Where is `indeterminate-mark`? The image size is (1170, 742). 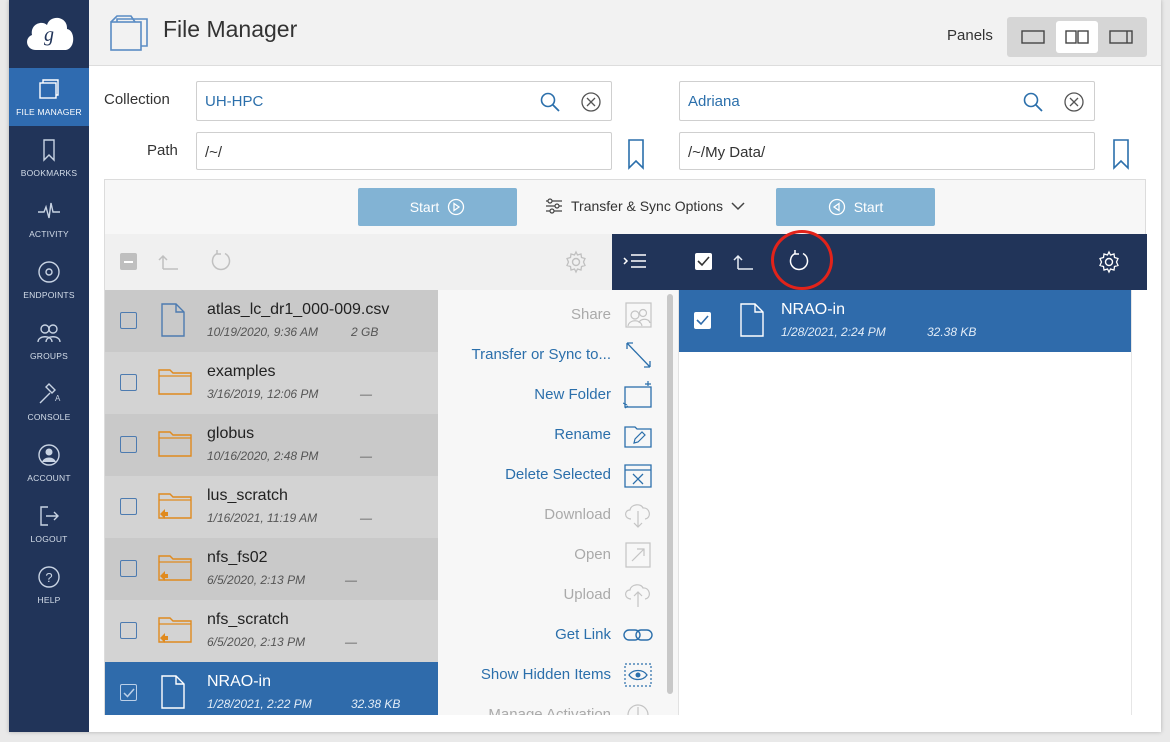
indeterminate-mark is located at coordinates (128, 261).